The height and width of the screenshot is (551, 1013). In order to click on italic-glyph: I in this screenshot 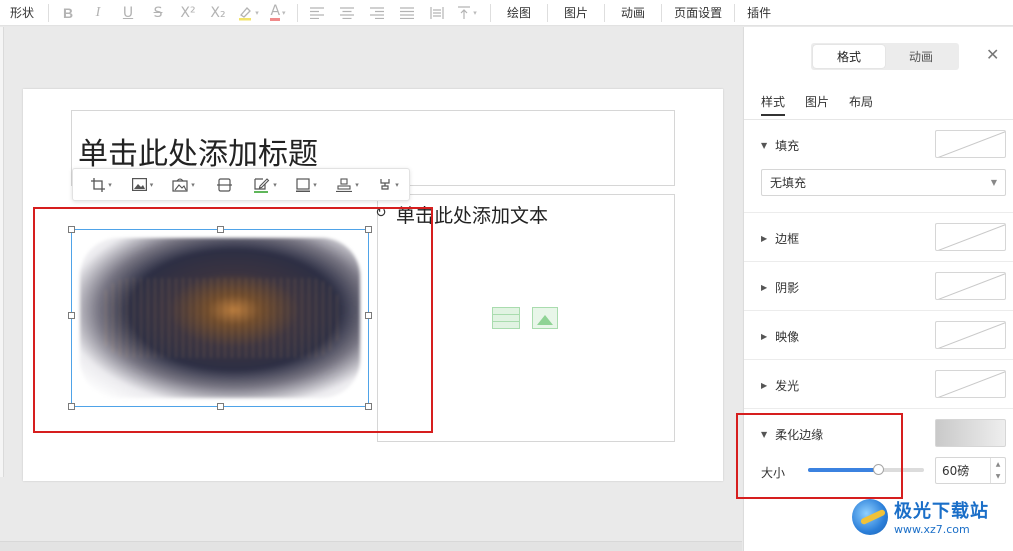, I will do `click(98, 12)`.